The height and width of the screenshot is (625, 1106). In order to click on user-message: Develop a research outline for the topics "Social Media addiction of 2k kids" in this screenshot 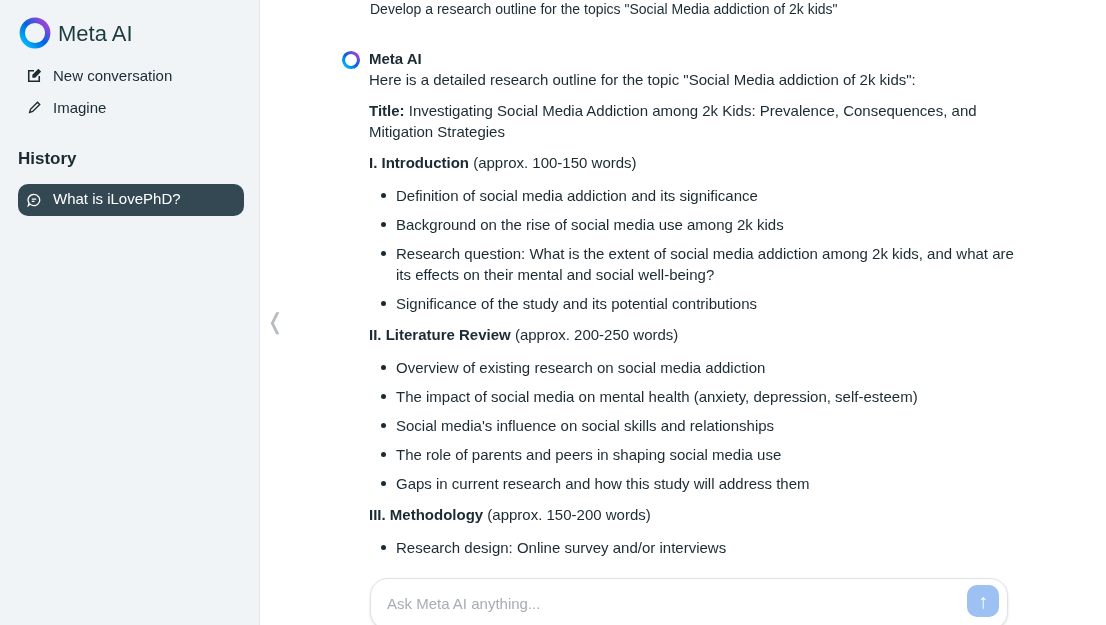, I will do `click(604, 9)`.